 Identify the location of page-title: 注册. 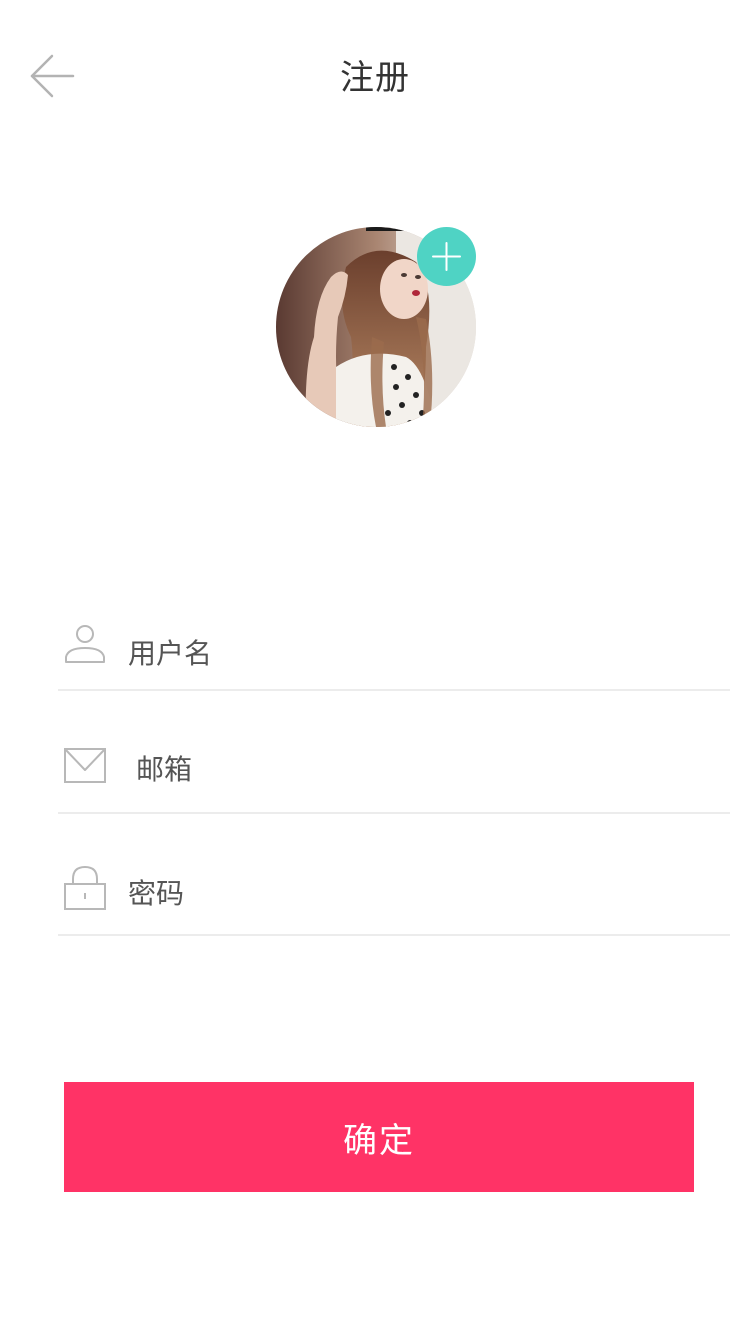
(375, 78).